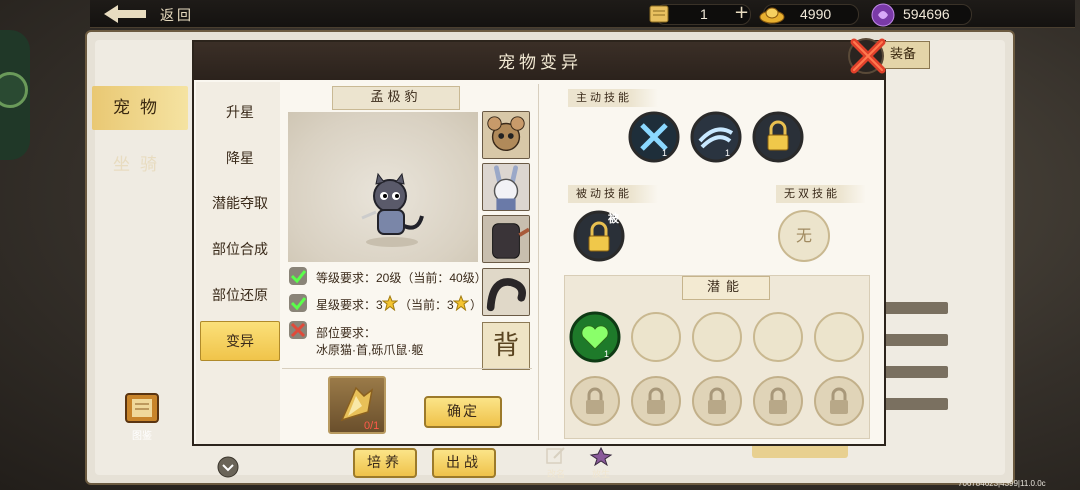  Describe the element at coordinates (556, 456) in the screenshot. I see `rename-icon` at that location.